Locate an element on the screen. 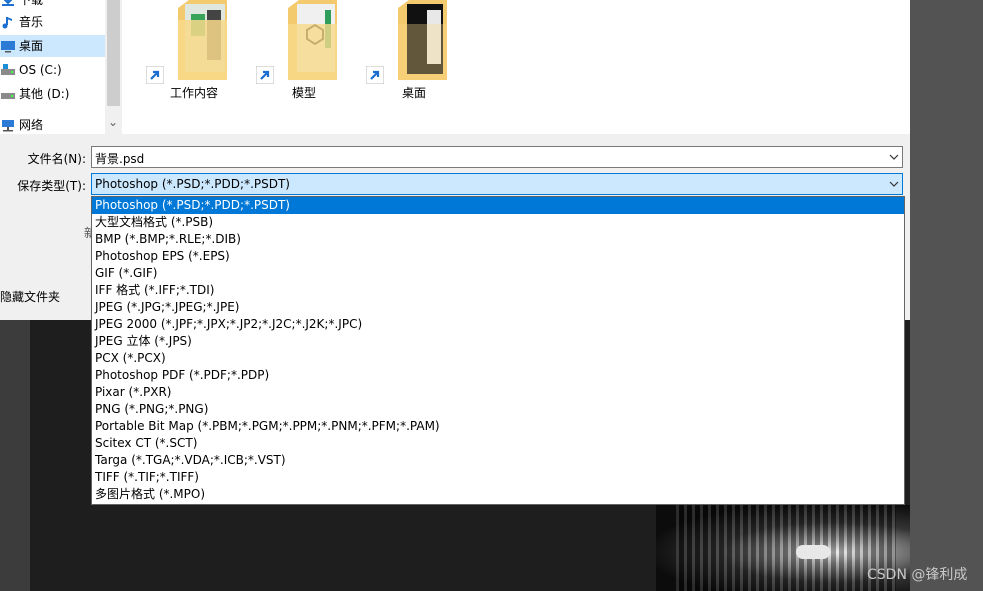  sidebar-item-desktop: 桌面 is located at coordinates (52, 46).